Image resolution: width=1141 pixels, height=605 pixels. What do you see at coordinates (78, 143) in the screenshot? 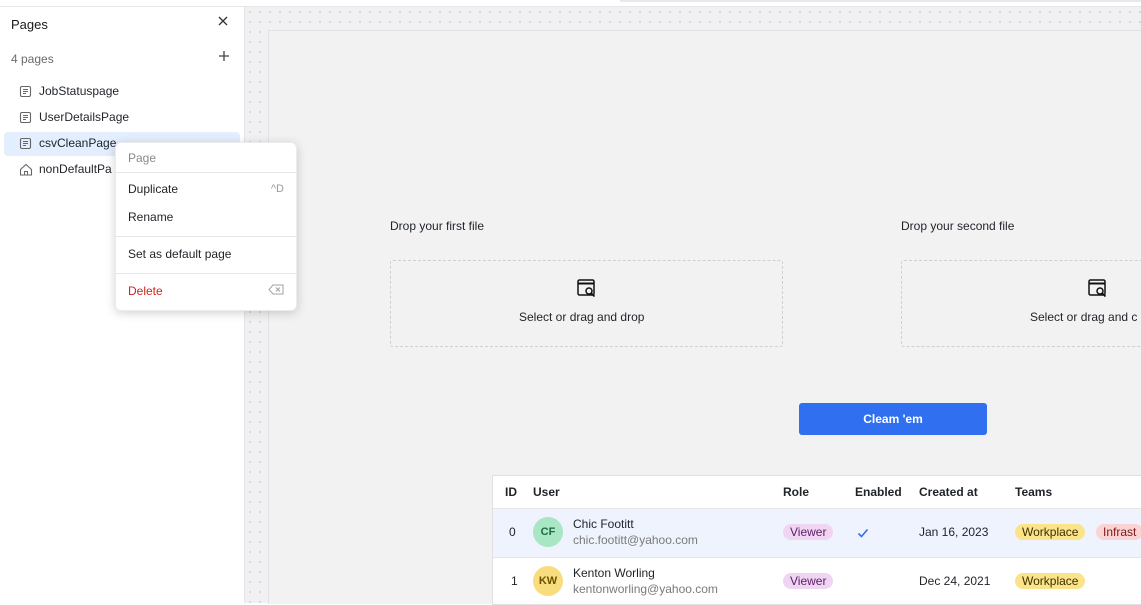
I see `page-item-label: csvCleanPage` at bounding box center [78, 143].